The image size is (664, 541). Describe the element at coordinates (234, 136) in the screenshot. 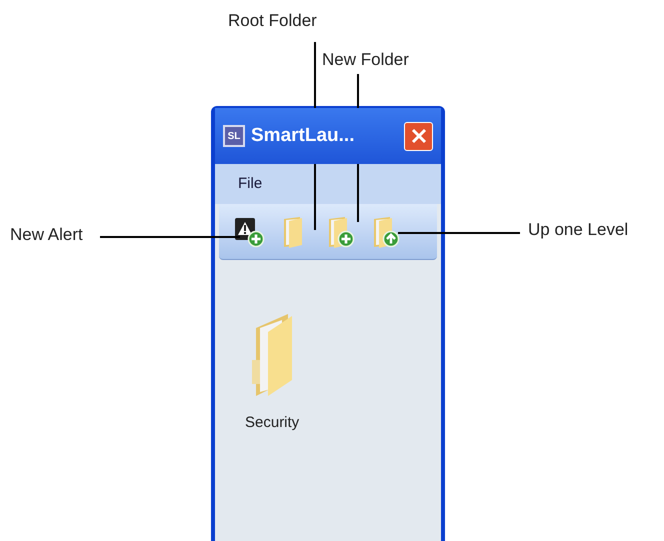

I see `app-icon: SL` at that location.